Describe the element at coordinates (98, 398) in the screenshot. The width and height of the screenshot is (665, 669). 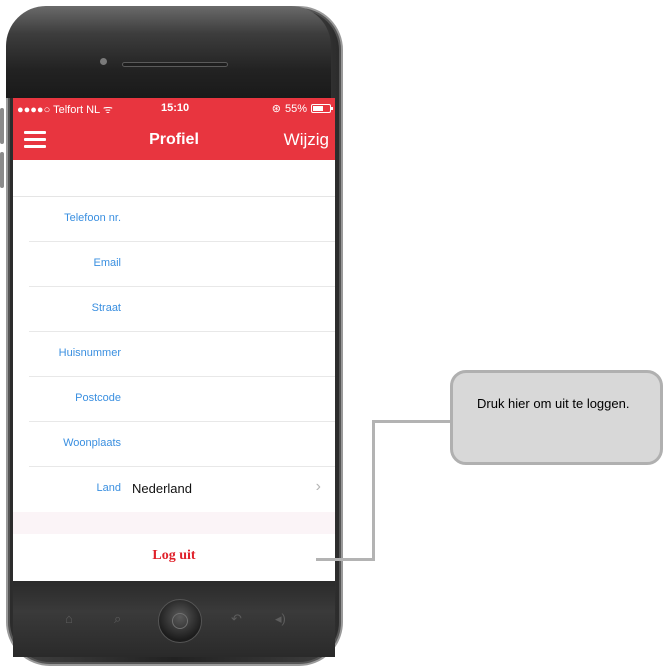
I see `field-label: Postcode` at that location.